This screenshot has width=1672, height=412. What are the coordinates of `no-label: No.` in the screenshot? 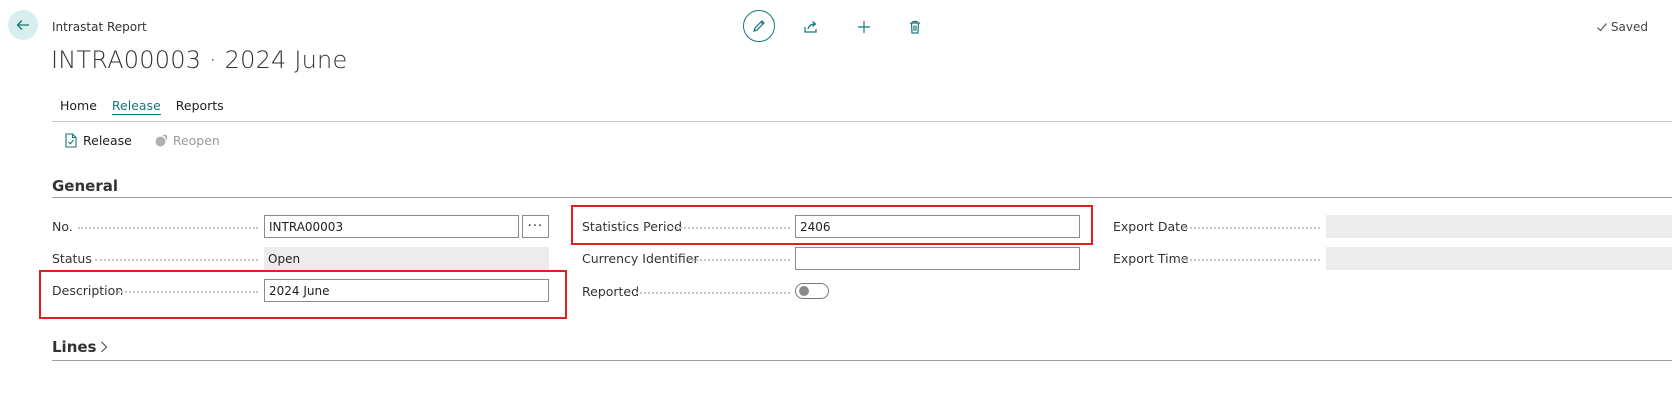 It's located at (62, 226).